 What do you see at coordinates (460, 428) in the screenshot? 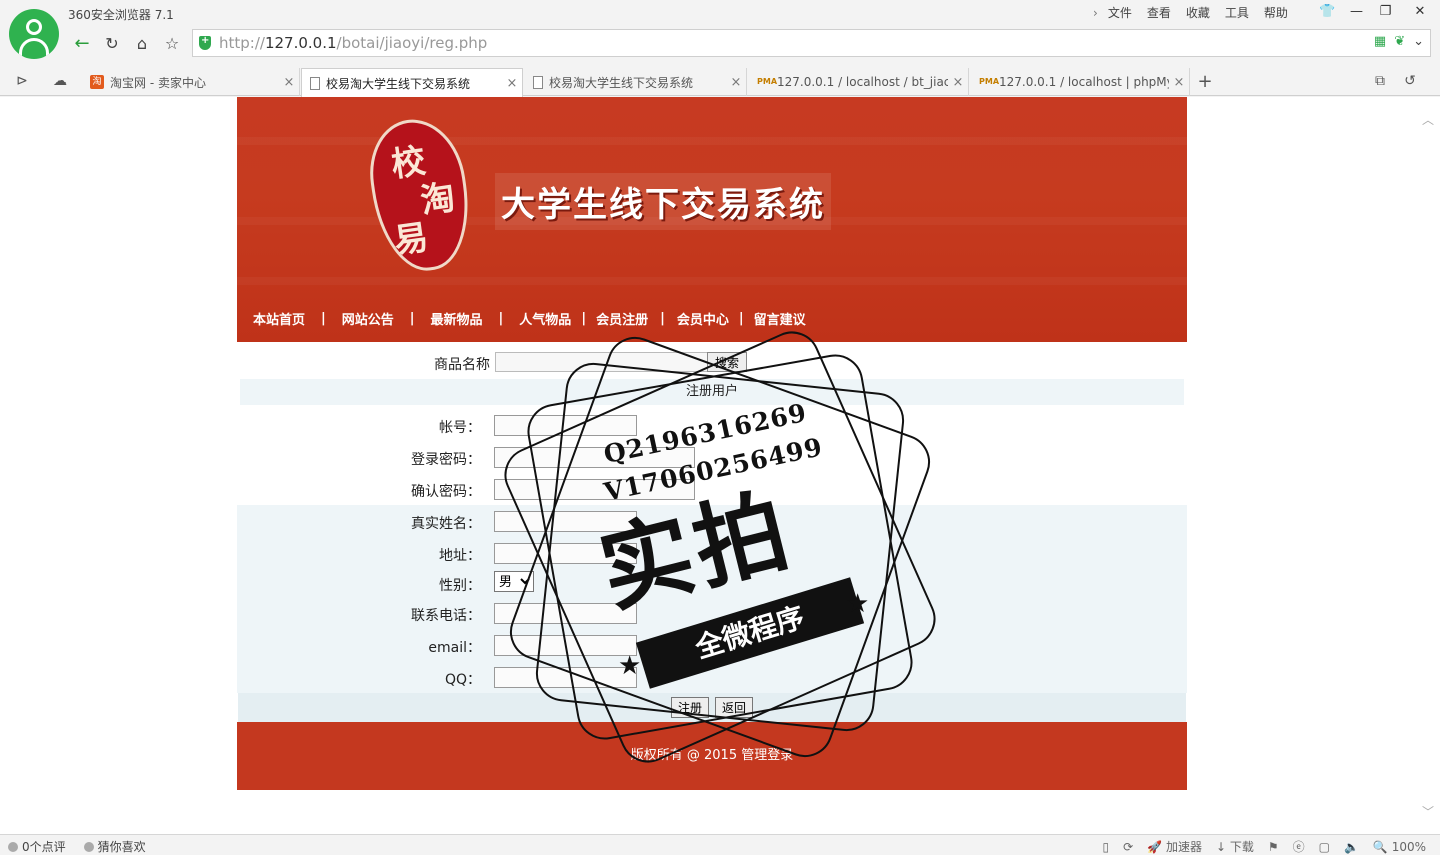
I see `account-label: 帐号：` at bounding box center [460, 428].